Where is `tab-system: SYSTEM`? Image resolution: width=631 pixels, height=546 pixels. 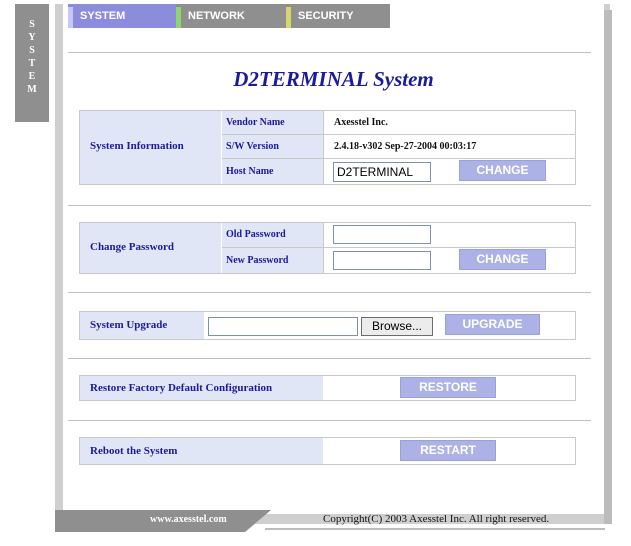
tab-system: SYSTEM is located at coordinates (122, 16).